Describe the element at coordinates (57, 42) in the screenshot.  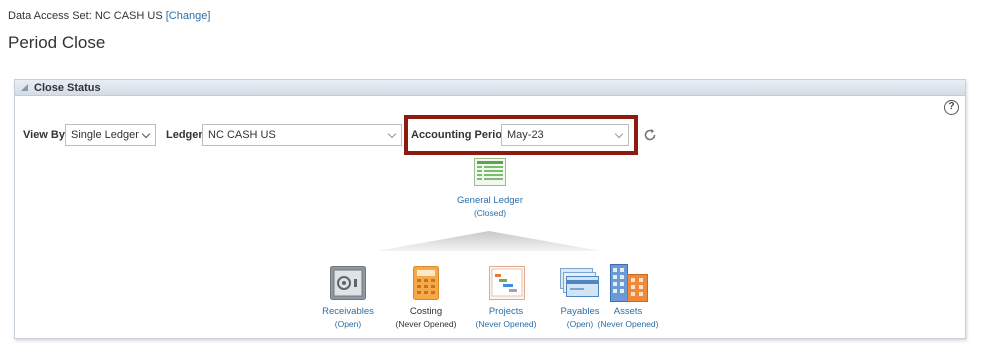
I see `page-title: Period Close` at that location.